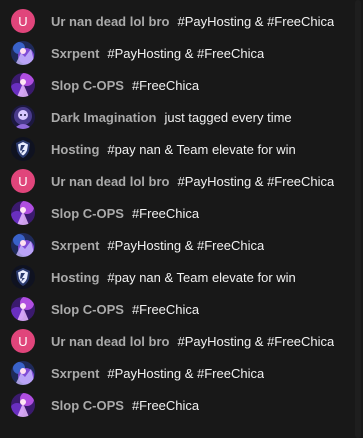 The width and height of the screenshot is (363, 438). I want to click on dark-character-icon, so click(23, 117).